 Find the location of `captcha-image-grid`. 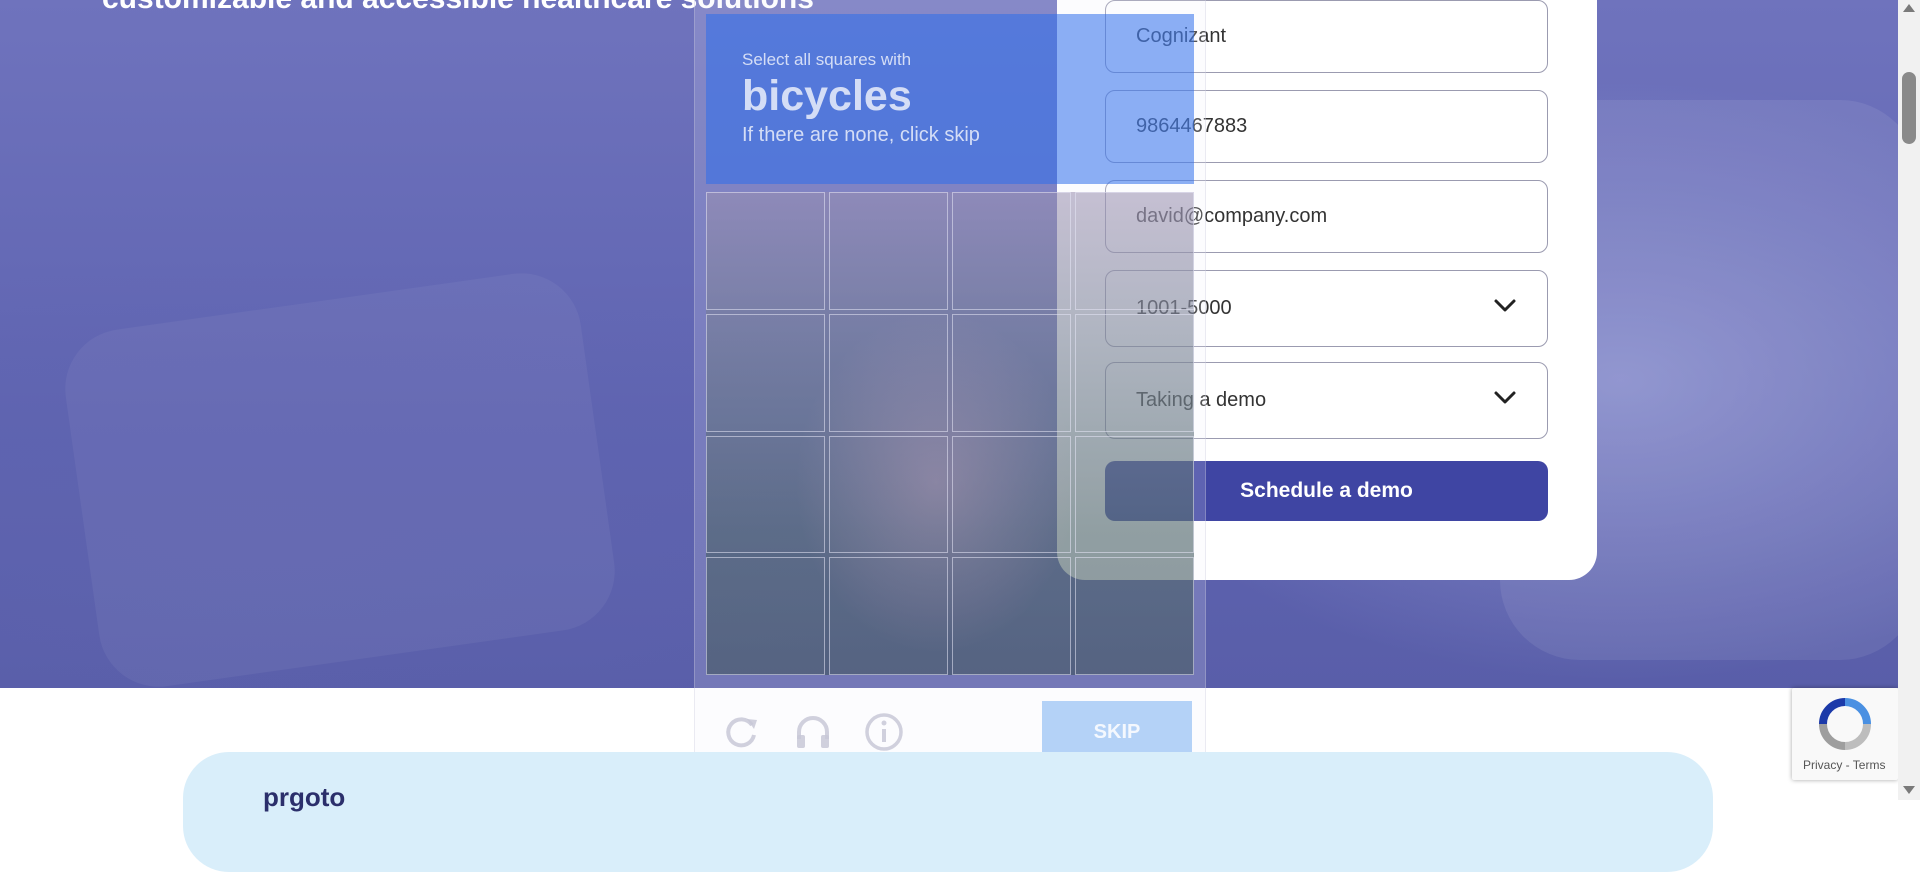

captcha-image-grid is located at coordinates (950, 433).